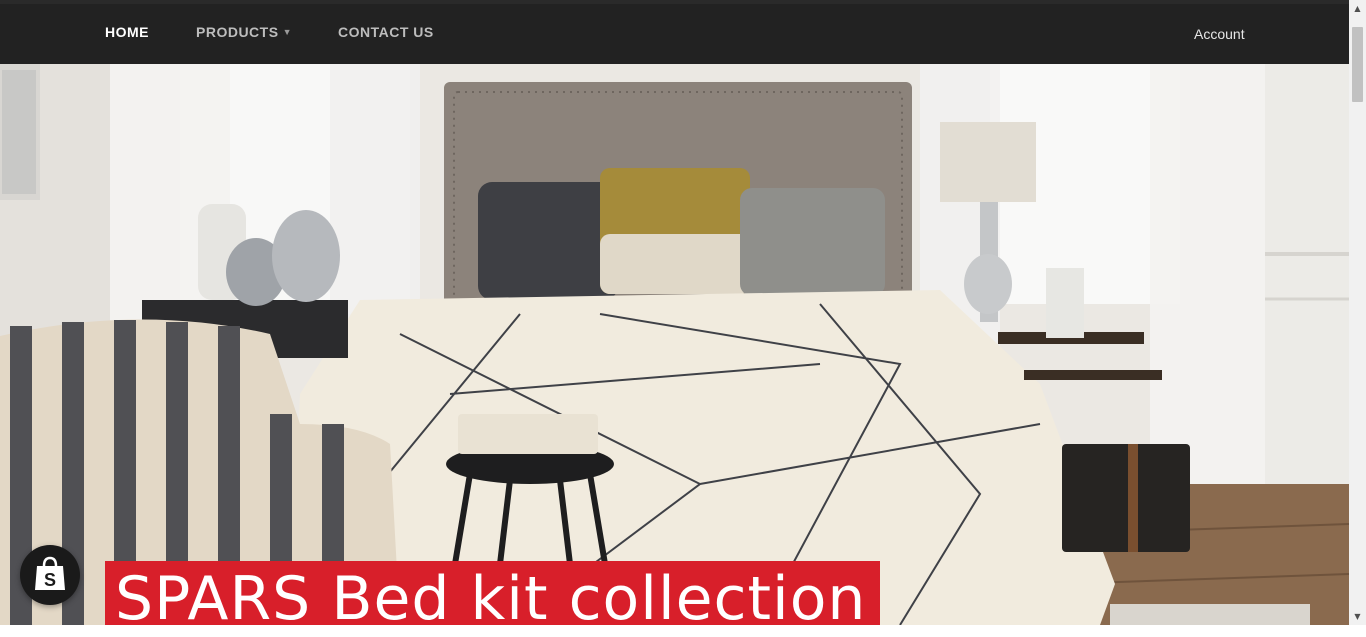 The height and width of the screenshot is (637, 1366). I want to click on nav-products-link: PRODUCTS ▼, so click(244, 46).